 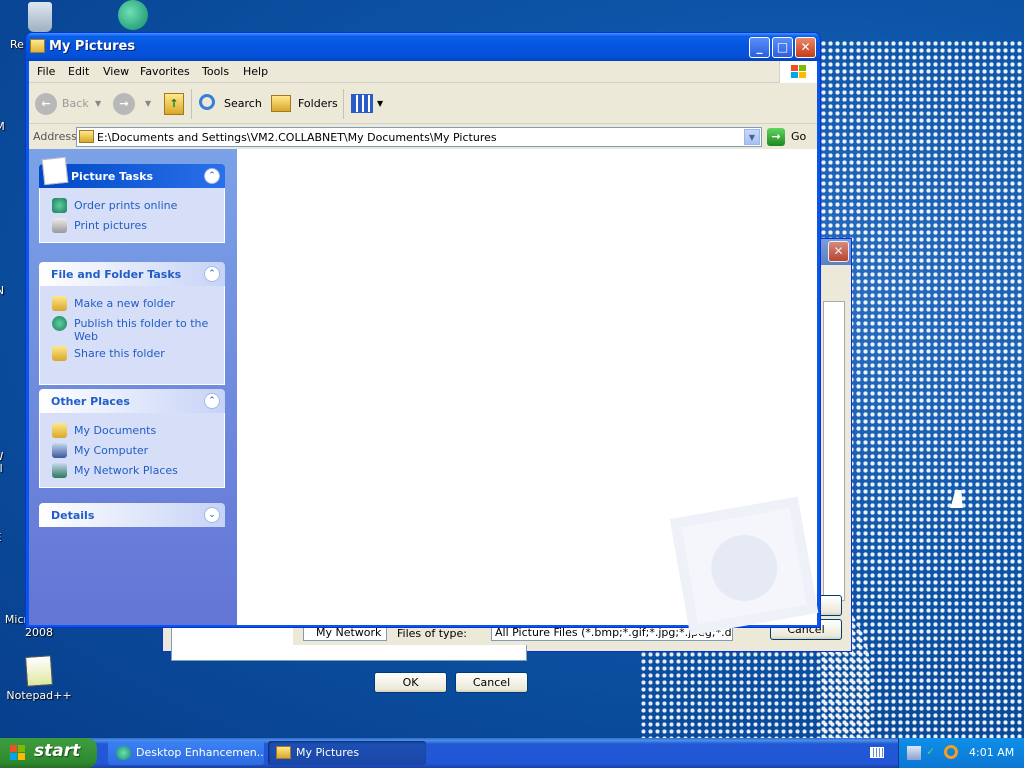 I want to click on clock: 4:01 AM, so click(x=992, y=752).